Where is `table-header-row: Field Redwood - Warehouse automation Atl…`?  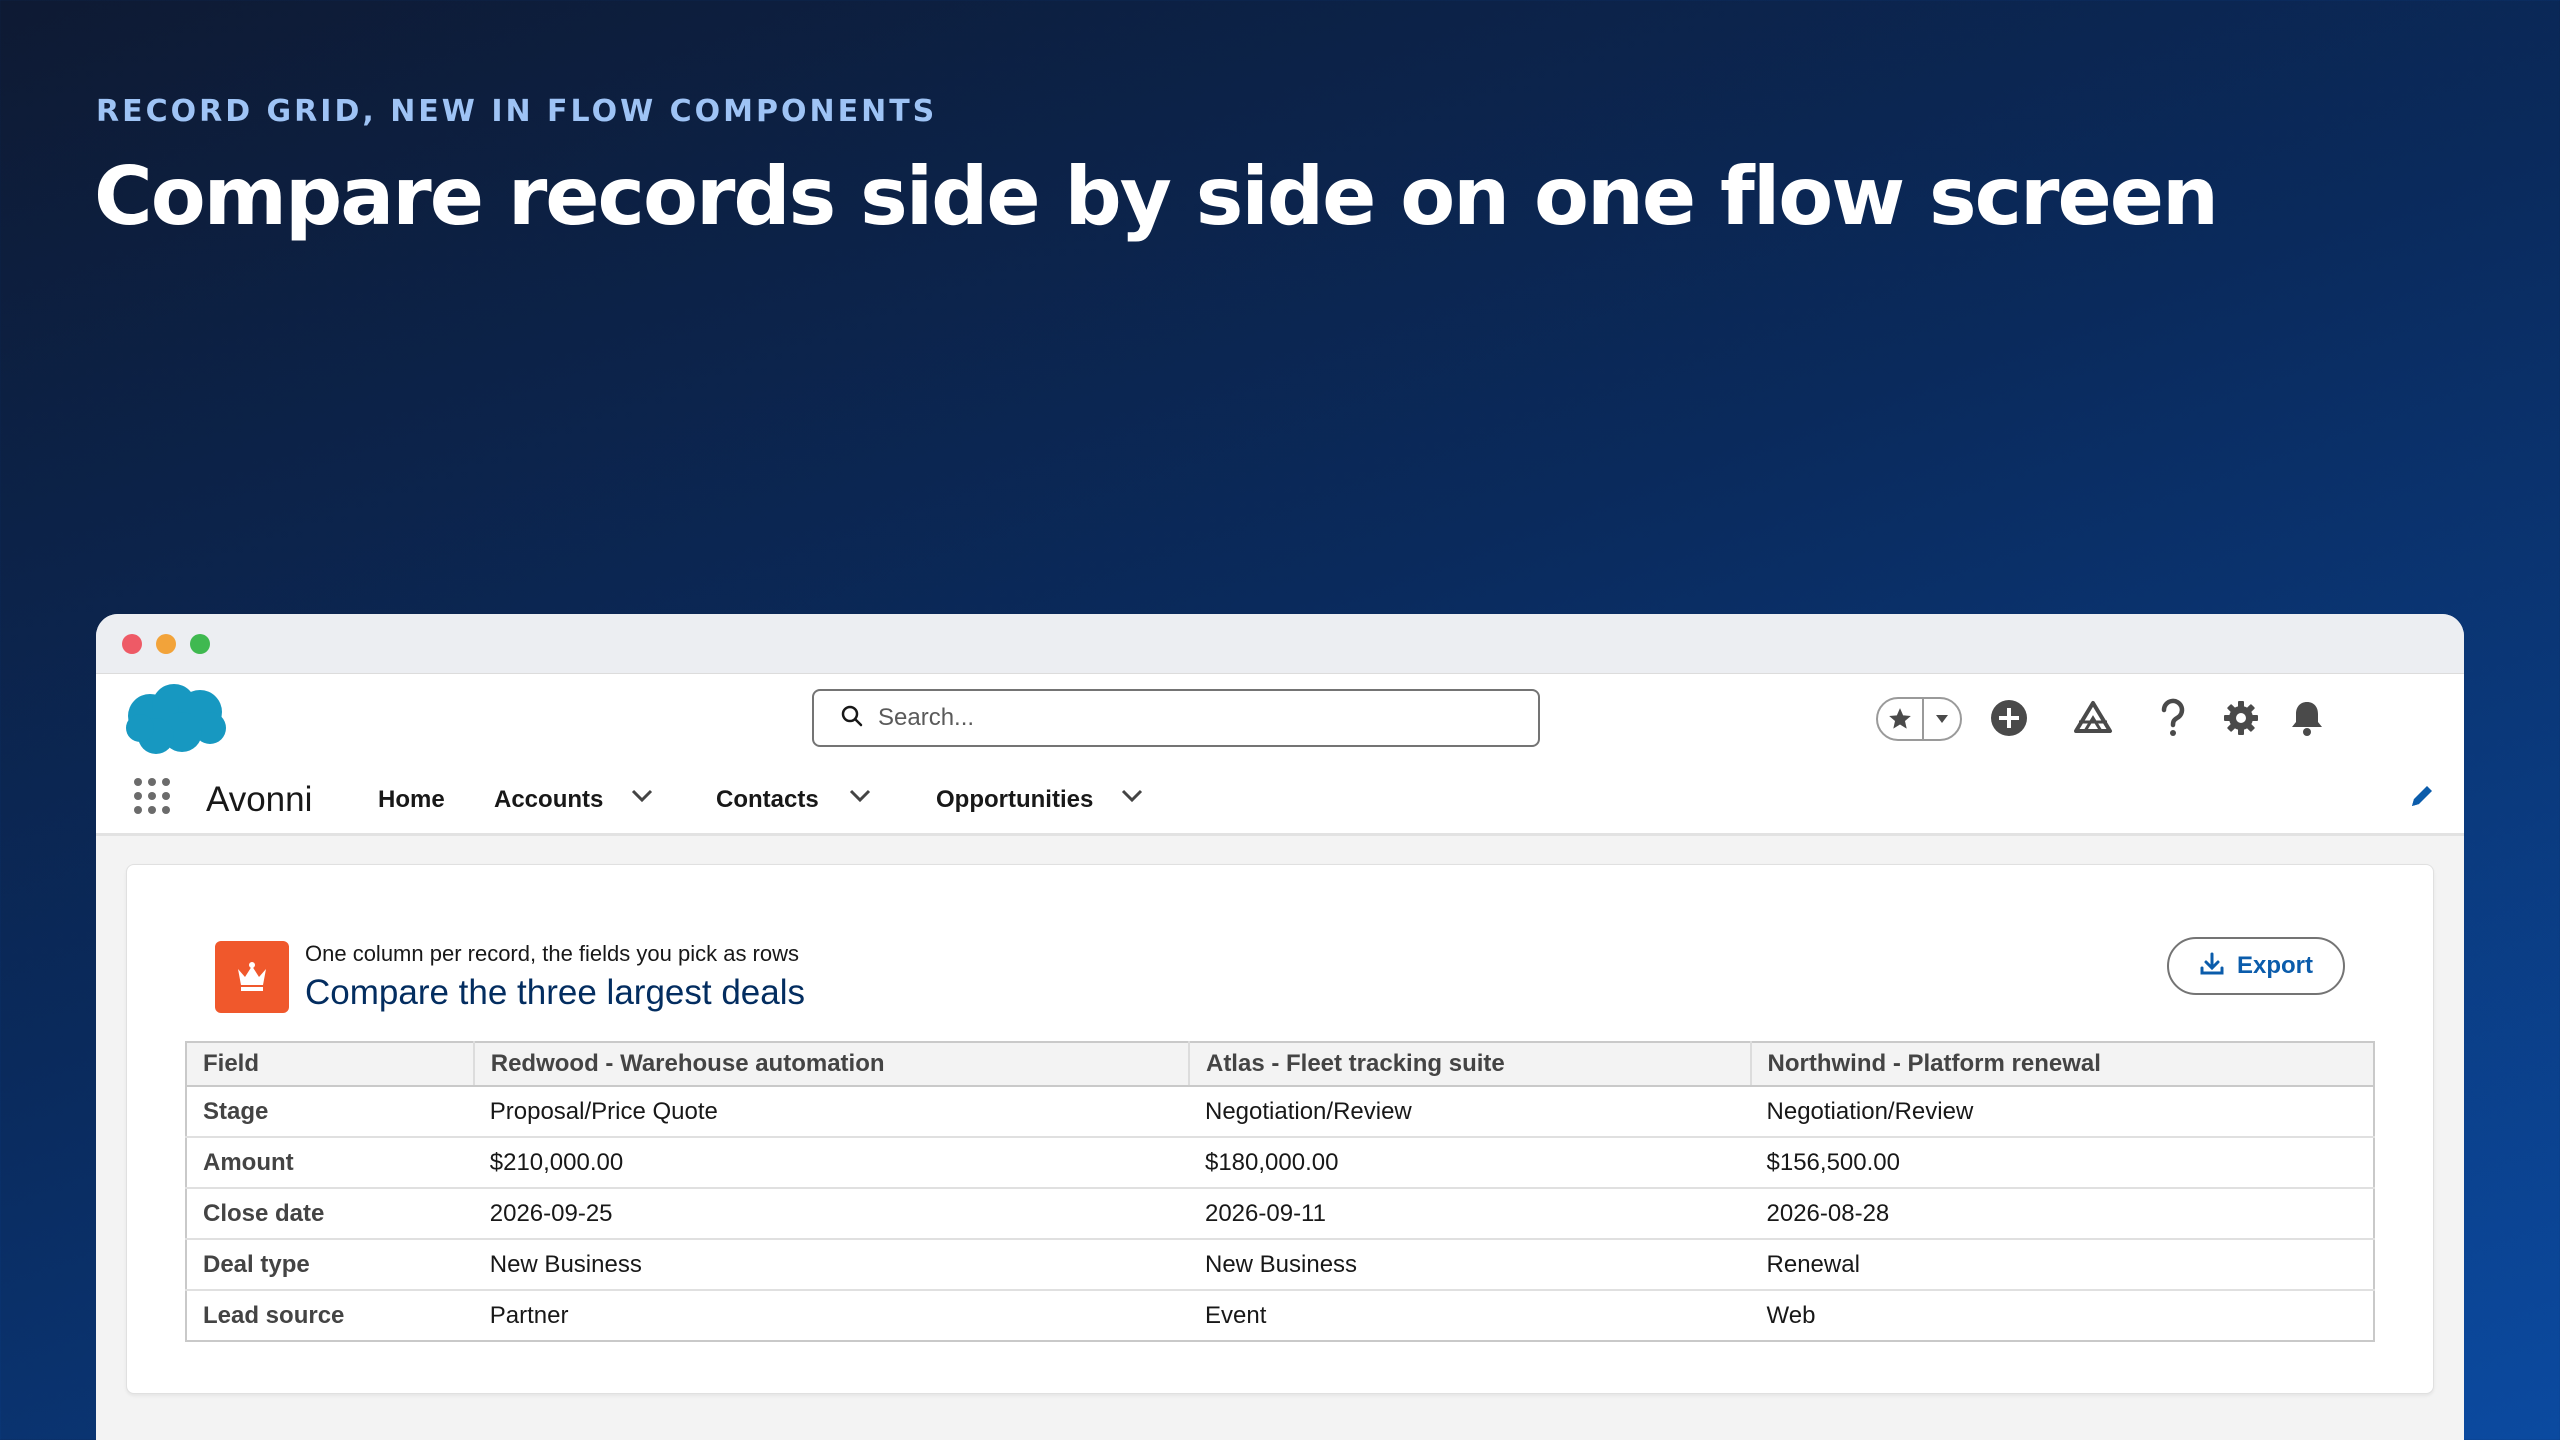
table-header-row: Field Redwood - Warehouse automation Atl… is located at coordinates (1280, 1064).